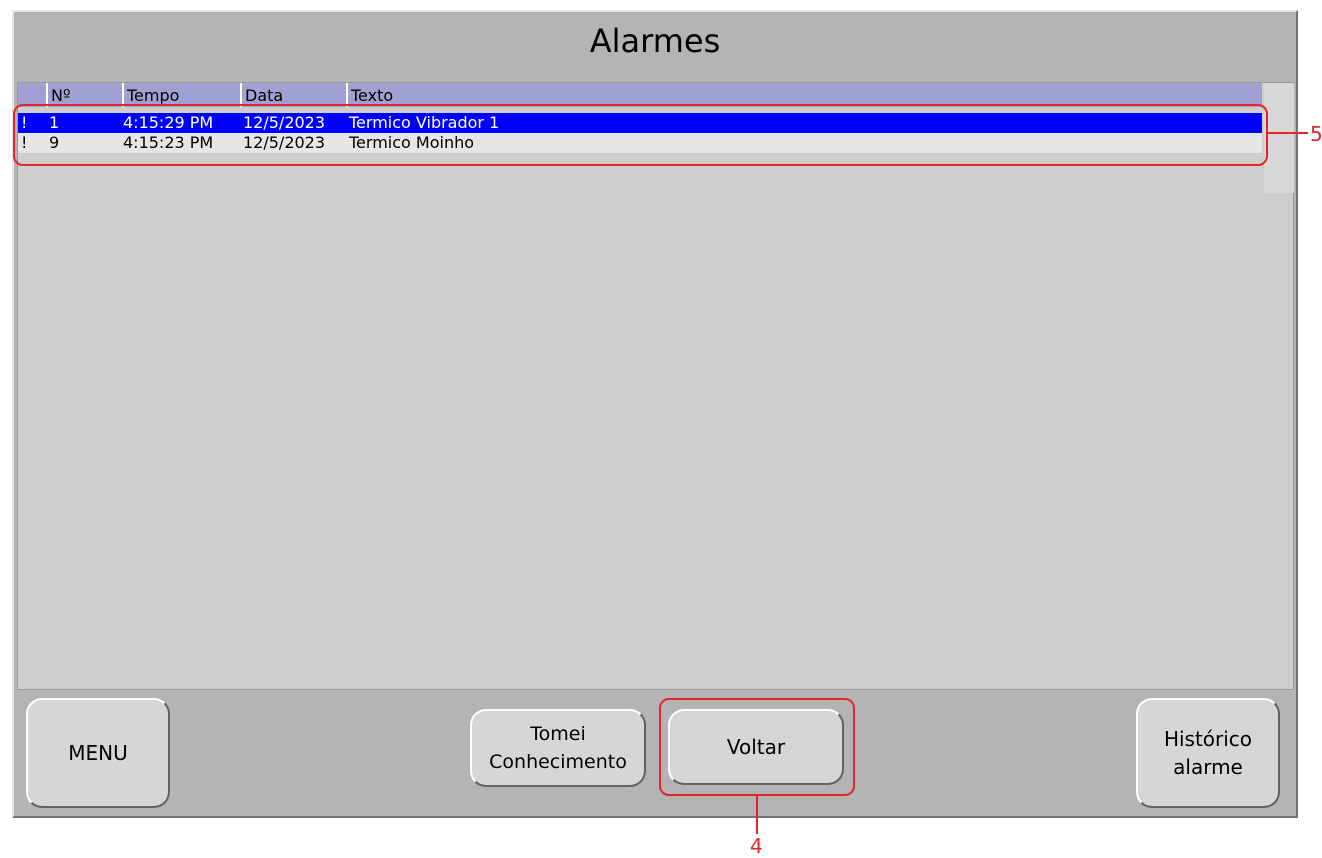 The height and width of the screenshot is (858, 1322). I want to click on alarm-history-button: Histórico alarme, so click(1208, 753).